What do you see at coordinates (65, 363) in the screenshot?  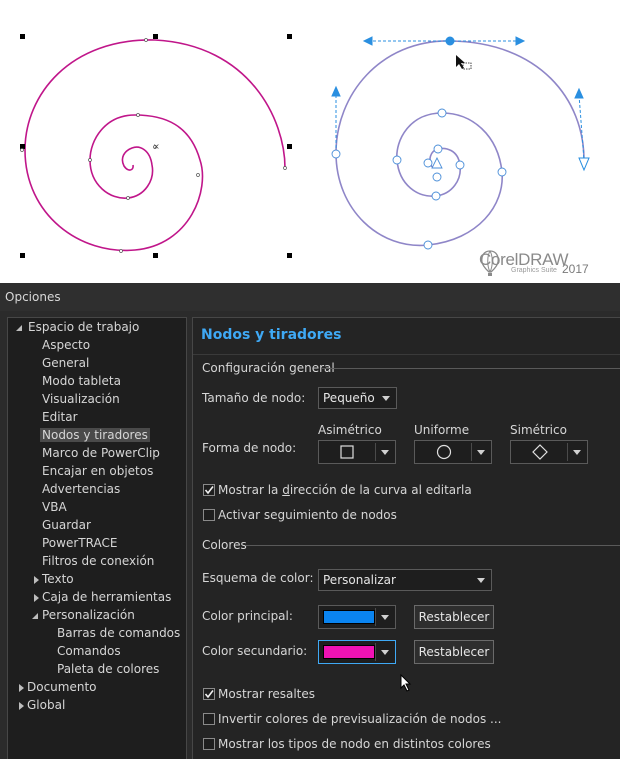 I see `tree-item-general: General` at bounding box center [65, 363].